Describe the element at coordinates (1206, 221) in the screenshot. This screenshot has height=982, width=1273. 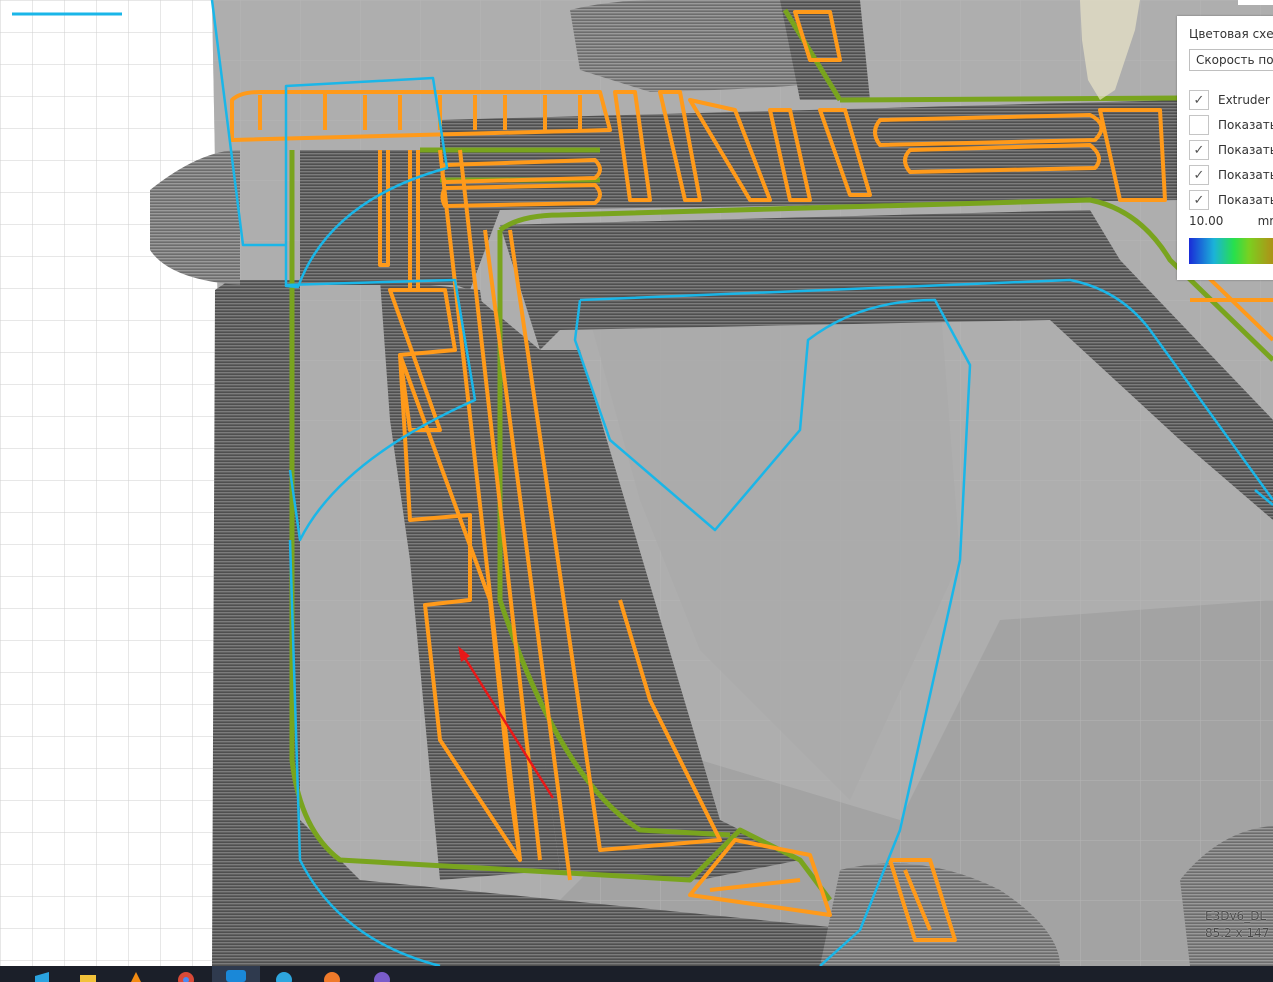
I see `gradient-min-value: 10.00` at that location.